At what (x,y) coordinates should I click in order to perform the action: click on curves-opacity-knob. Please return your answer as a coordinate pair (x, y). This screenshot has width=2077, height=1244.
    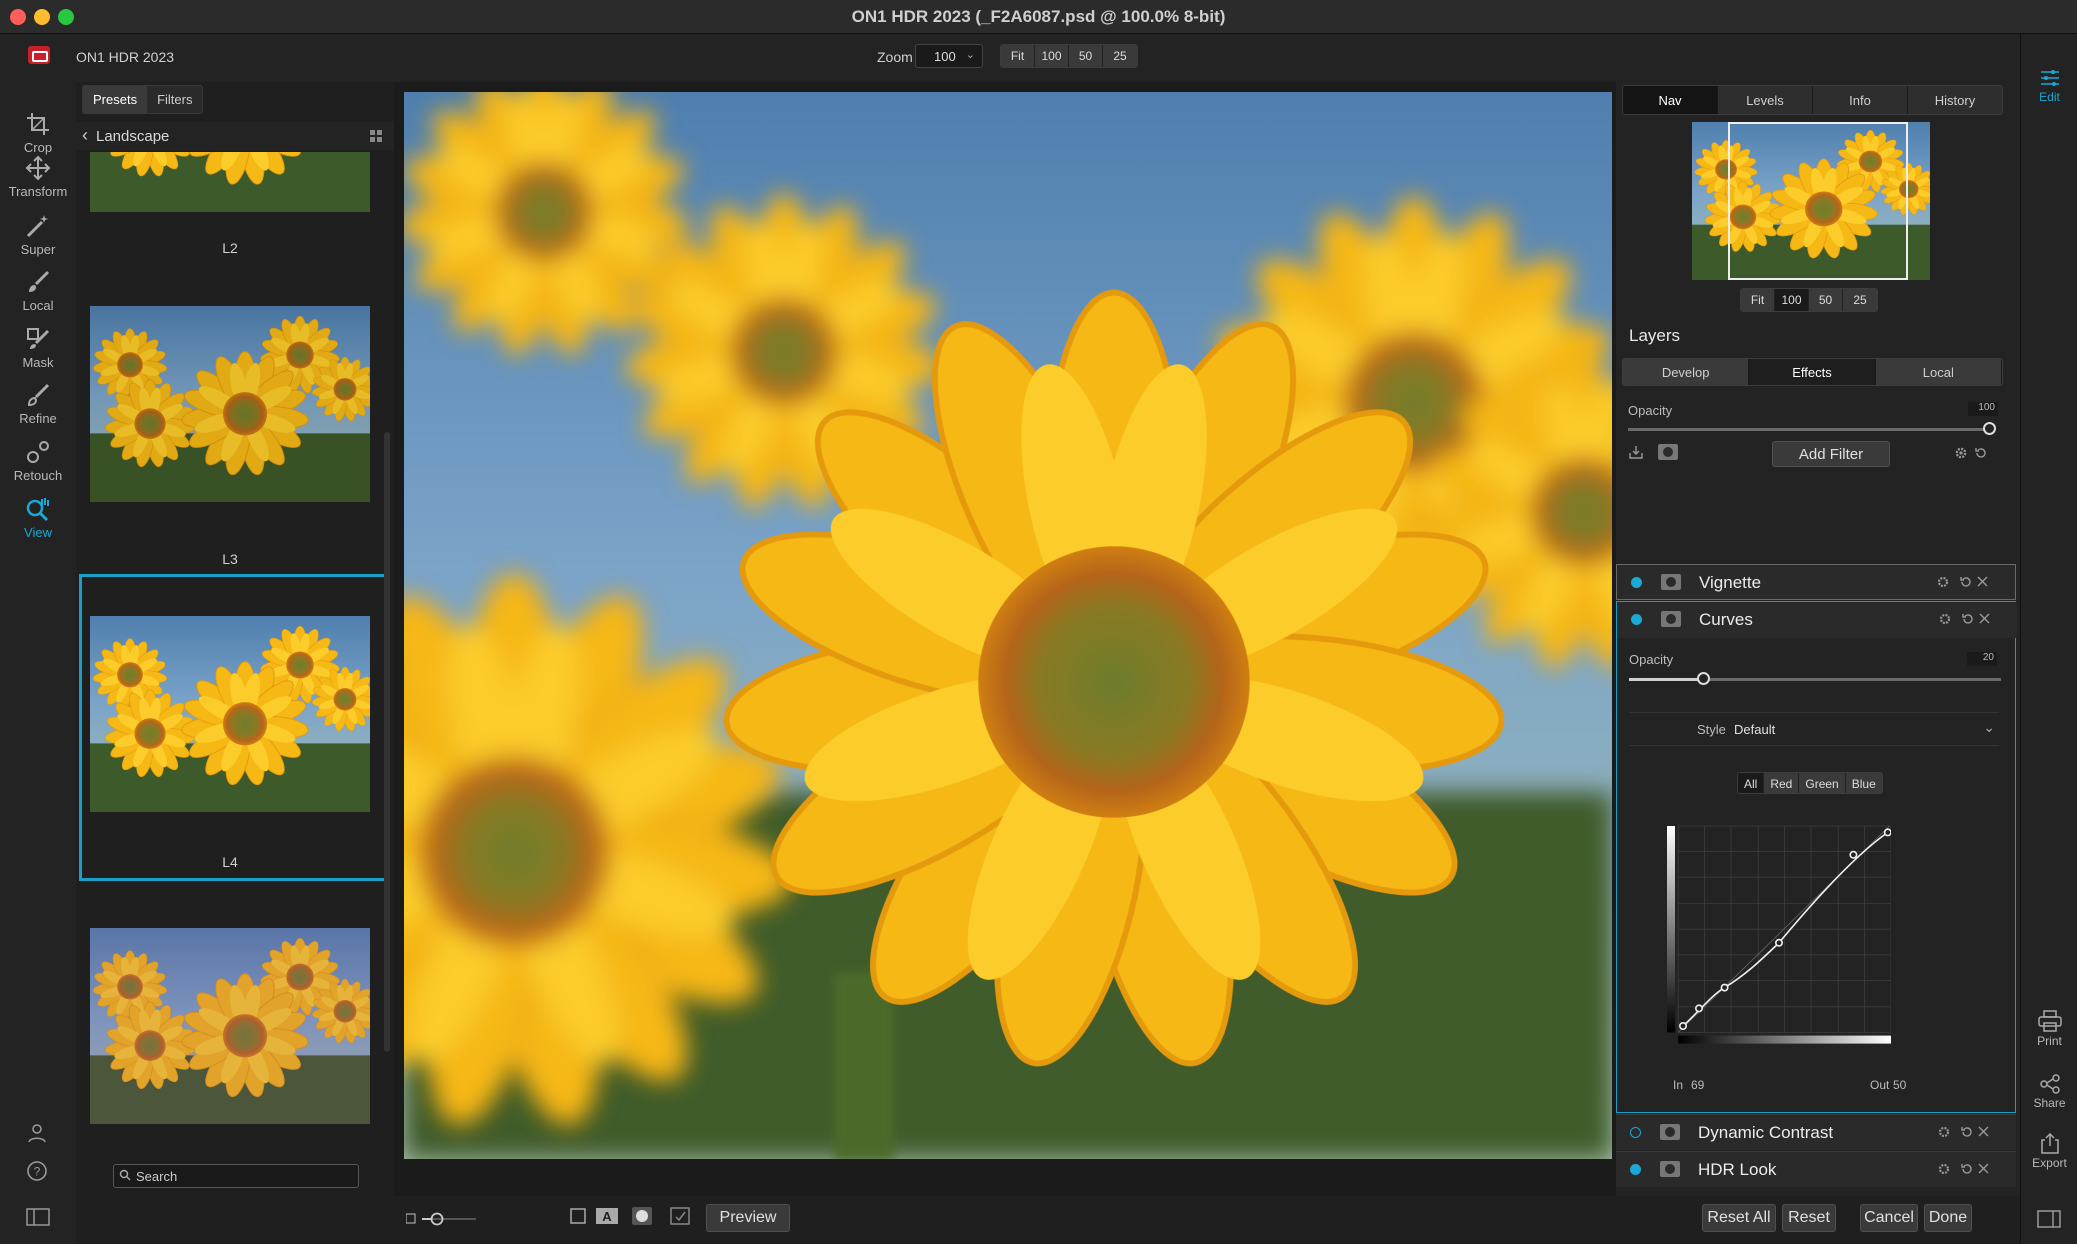
    Looking at the image, I should click on (1704, 678).